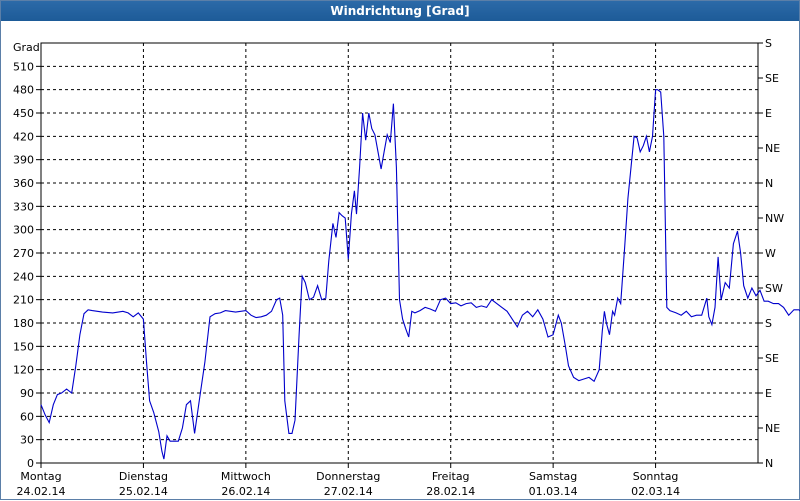 Image resolution: width=800 pixels, height=501 pixels. Describe the element at coordinates (655, 491) in the screenshot. I see `x-tick-date: 02.03.14` at that location.